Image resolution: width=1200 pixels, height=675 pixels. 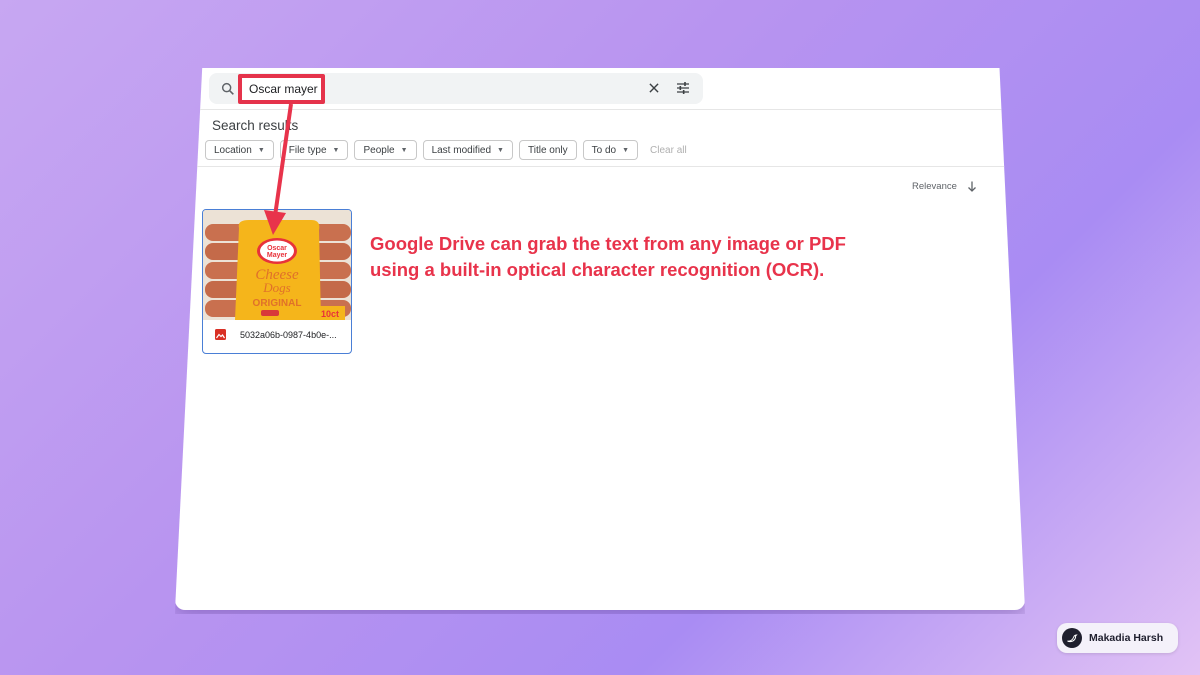 What do you see at coordinates (330, 314) in the screenshot?
I see `count-text: 10ct` at bounding box center [330, 314].